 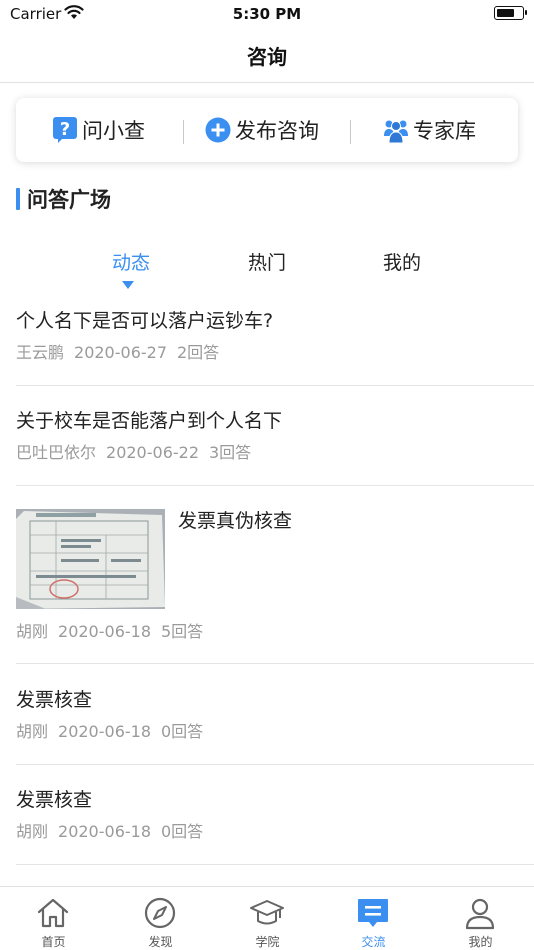 I want to click on question-icon: ?, so click(x=65, y=130).